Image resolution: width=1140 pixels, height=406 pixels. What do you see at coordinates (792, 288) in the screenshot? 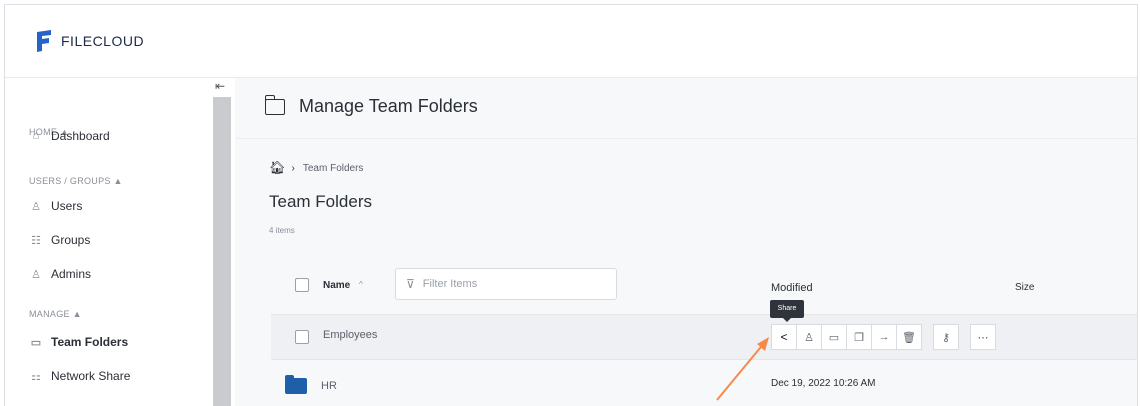
I see `column-modified-header: Modified` at bounding box center [792, 288].